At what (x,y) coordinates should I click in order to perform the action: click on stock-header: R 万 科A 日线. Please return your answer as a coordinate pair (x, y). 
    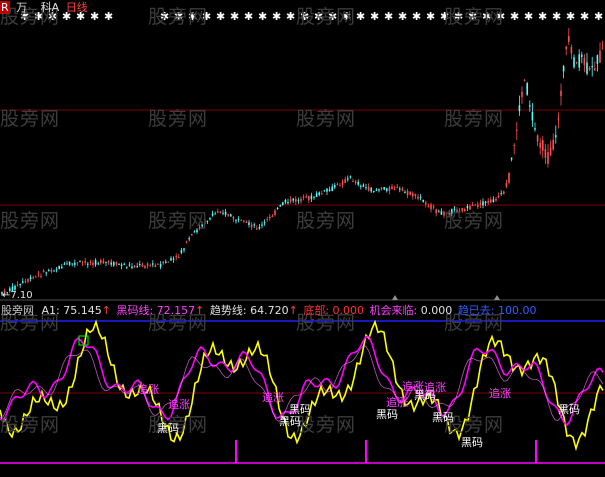
    Looking at the image, I should click on (44, 7).